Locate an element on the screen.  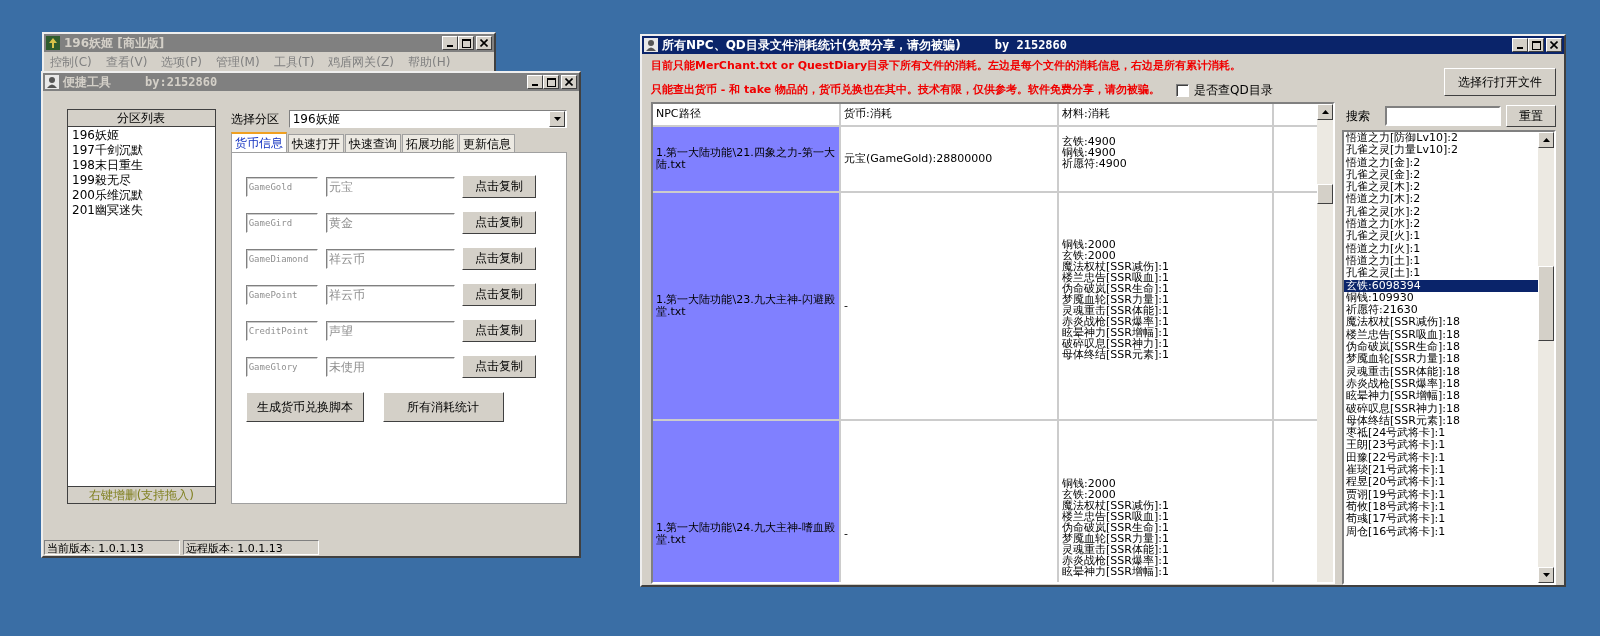
column-header: NPC路径 is located at coordinates (747, 114).